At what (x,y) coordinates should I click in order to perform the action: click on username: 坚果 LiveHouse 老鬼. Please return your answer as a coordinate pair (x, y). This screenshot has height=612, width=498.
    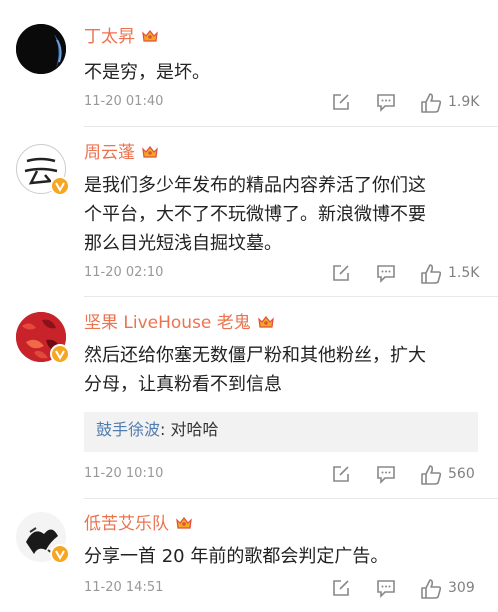
    Looking at the image, I should click on (179, 323).